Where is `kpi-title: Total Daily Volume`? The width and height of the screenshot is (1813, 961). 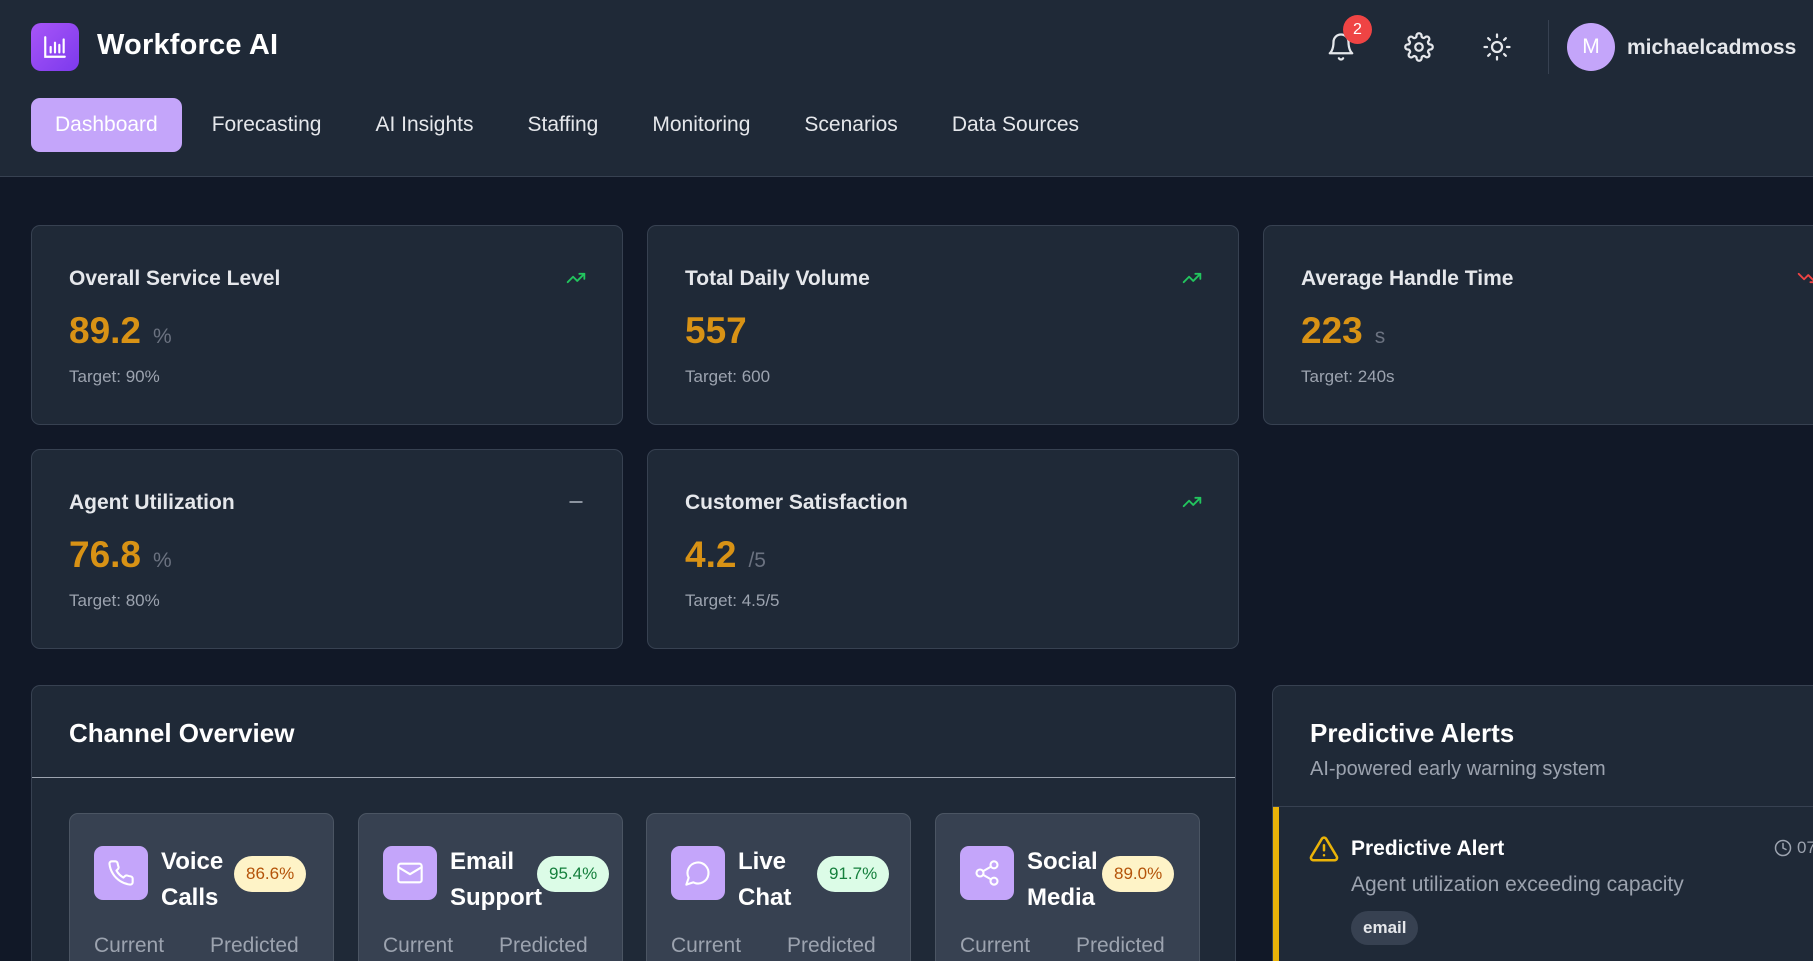
kpi-title: Total Daily Volume is located at coordinates (777, 278).